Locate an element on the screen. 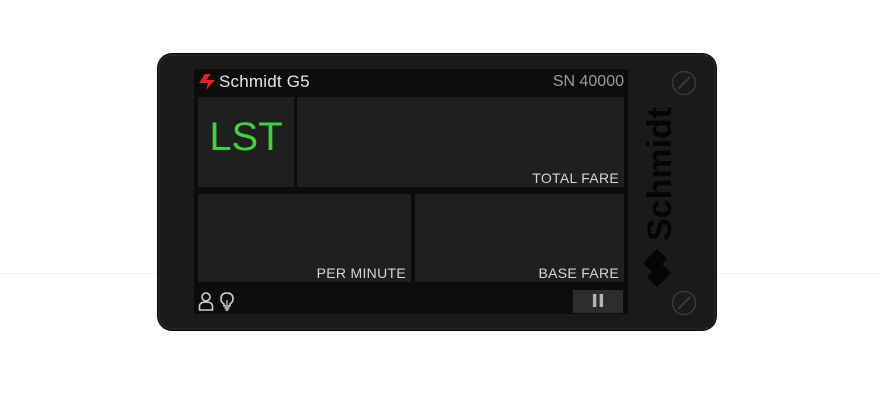 Image resolution: width=879 pixels, height=415 pixels. base-fare-label: BASE FARE is located at coordinates (578, 273).